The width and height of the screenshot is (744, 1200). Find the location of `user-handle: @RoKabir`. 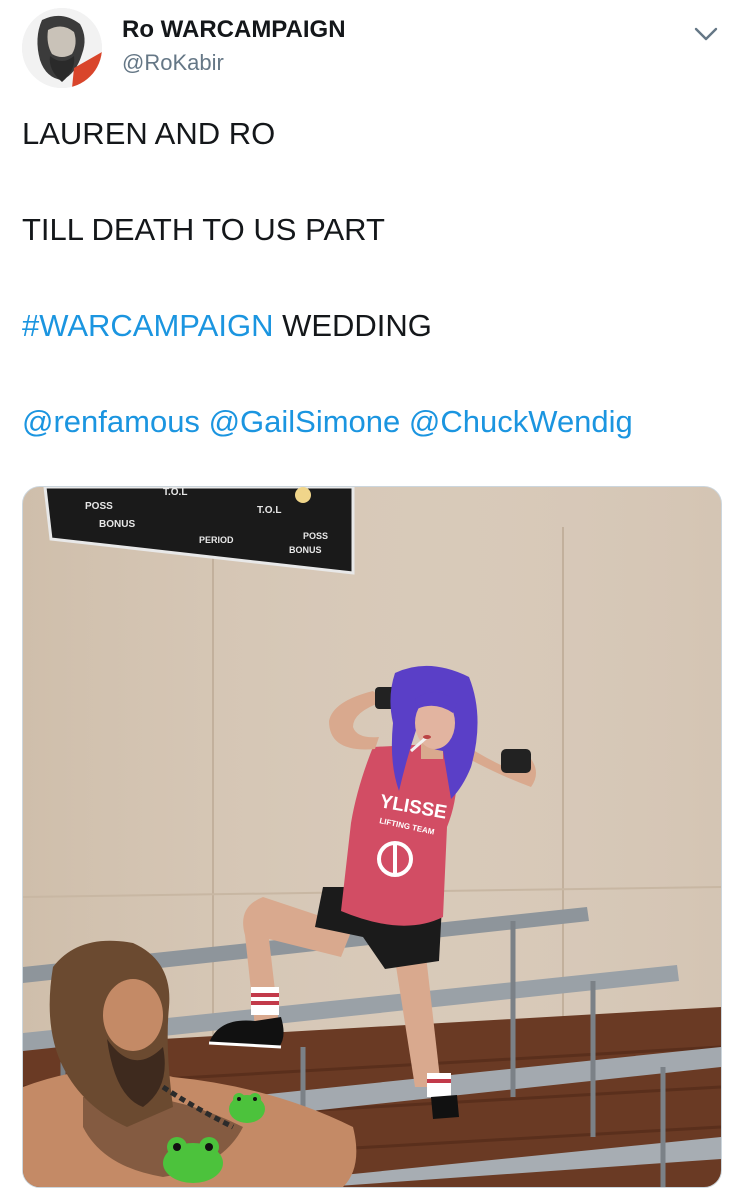

user-handle: @RoKabir is located at coordinates (173, 63).